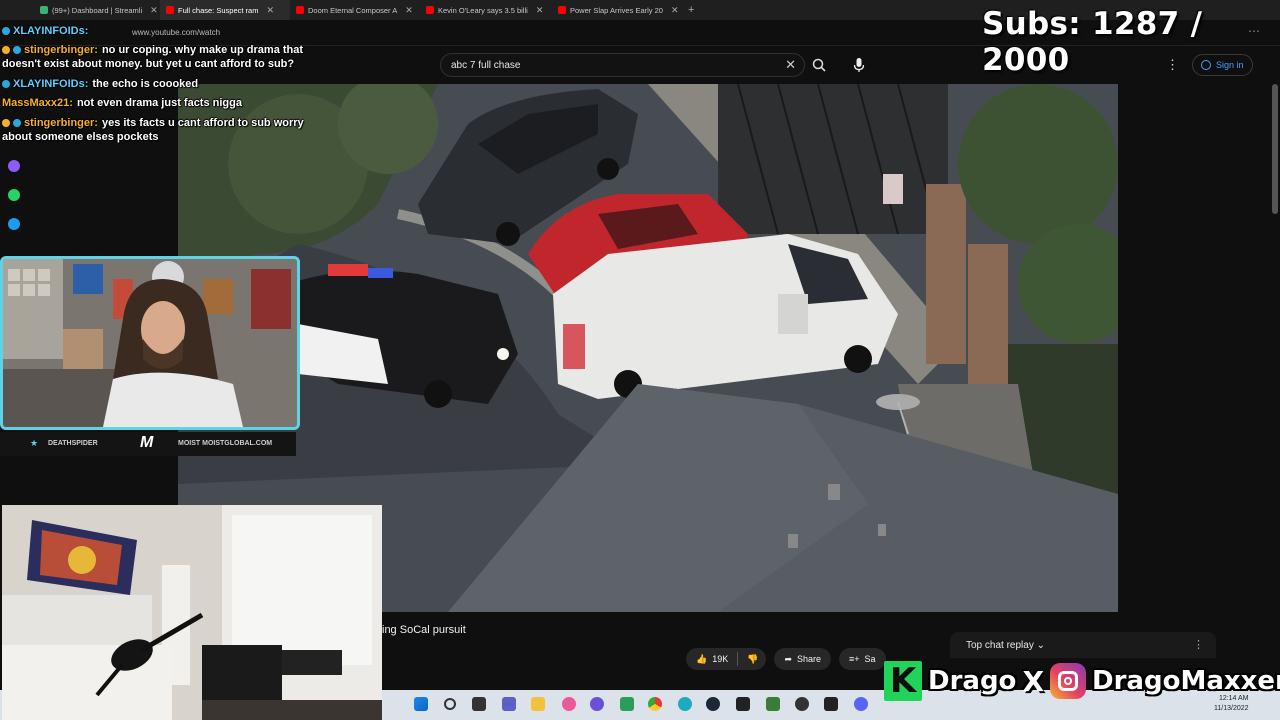 This screenshot has width=1280, height=720. I want to click on clear-search-icon: ✕, so click(790, 65).